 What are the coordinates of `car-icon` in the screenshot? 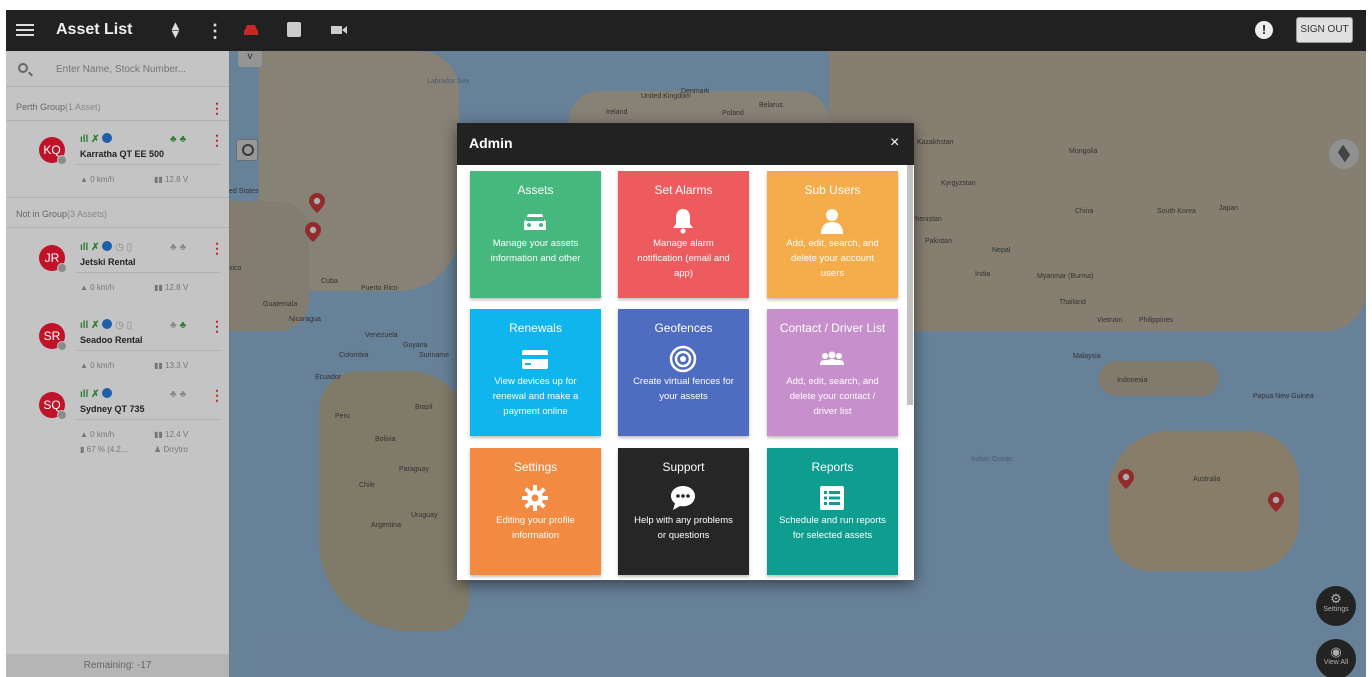 It's located at (251, 30).